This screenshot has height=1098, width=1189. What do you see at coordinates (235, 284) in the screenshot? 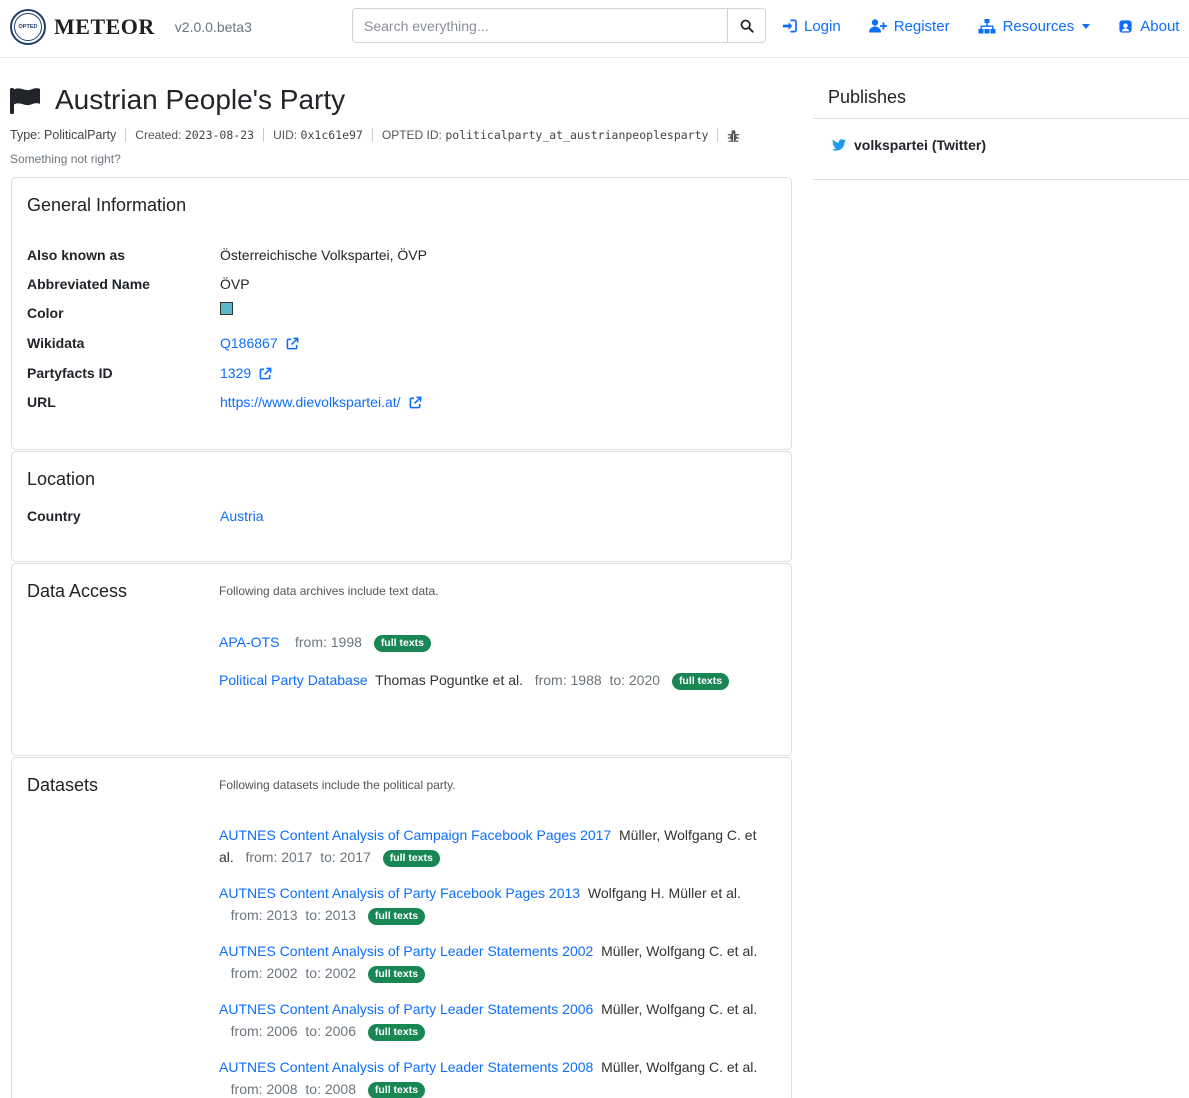
I see `row-value: ÖVP` at bounding box center [235, 284].